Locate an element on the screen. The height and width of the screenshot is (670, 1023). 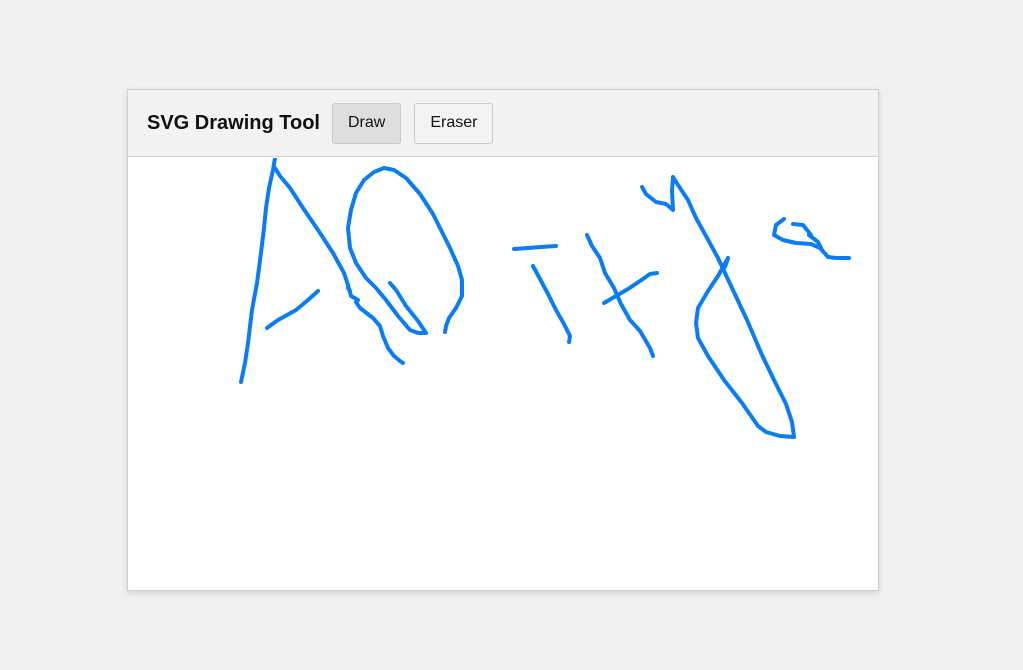
stroke-loop-body is located at coordinates (726, 262).